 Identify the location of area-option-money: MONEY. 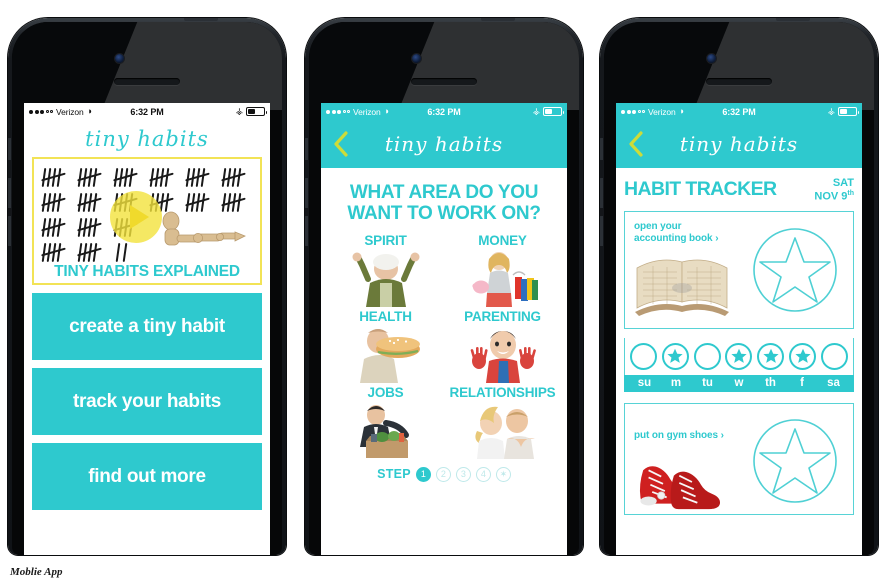
(502, 270).